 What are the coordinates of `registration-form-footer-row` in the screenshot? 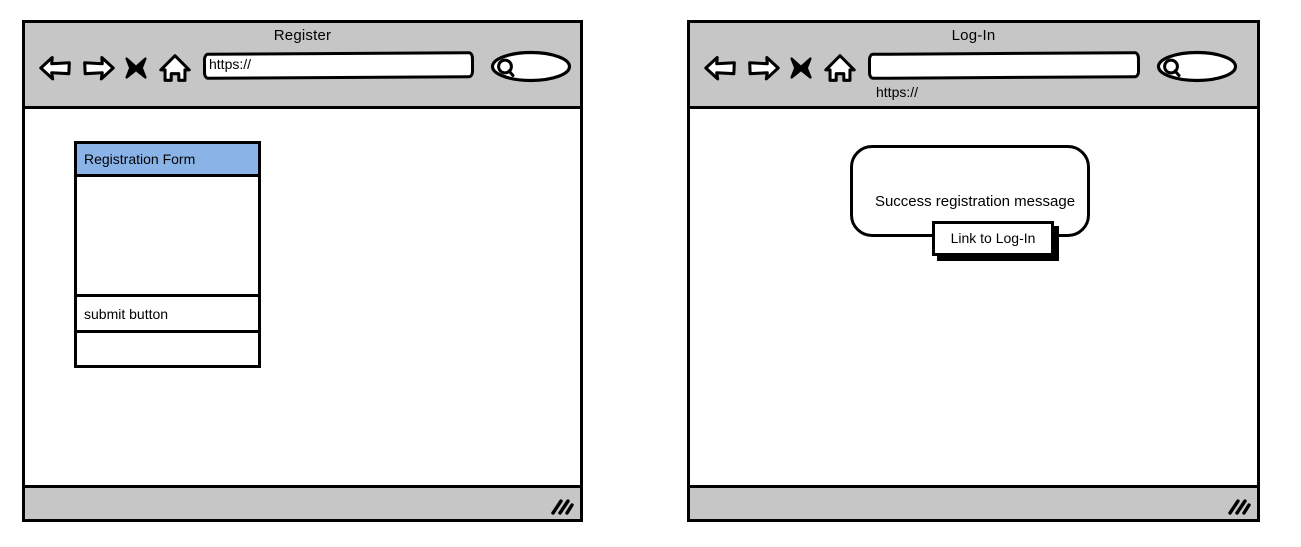 It's located at (167, 349).